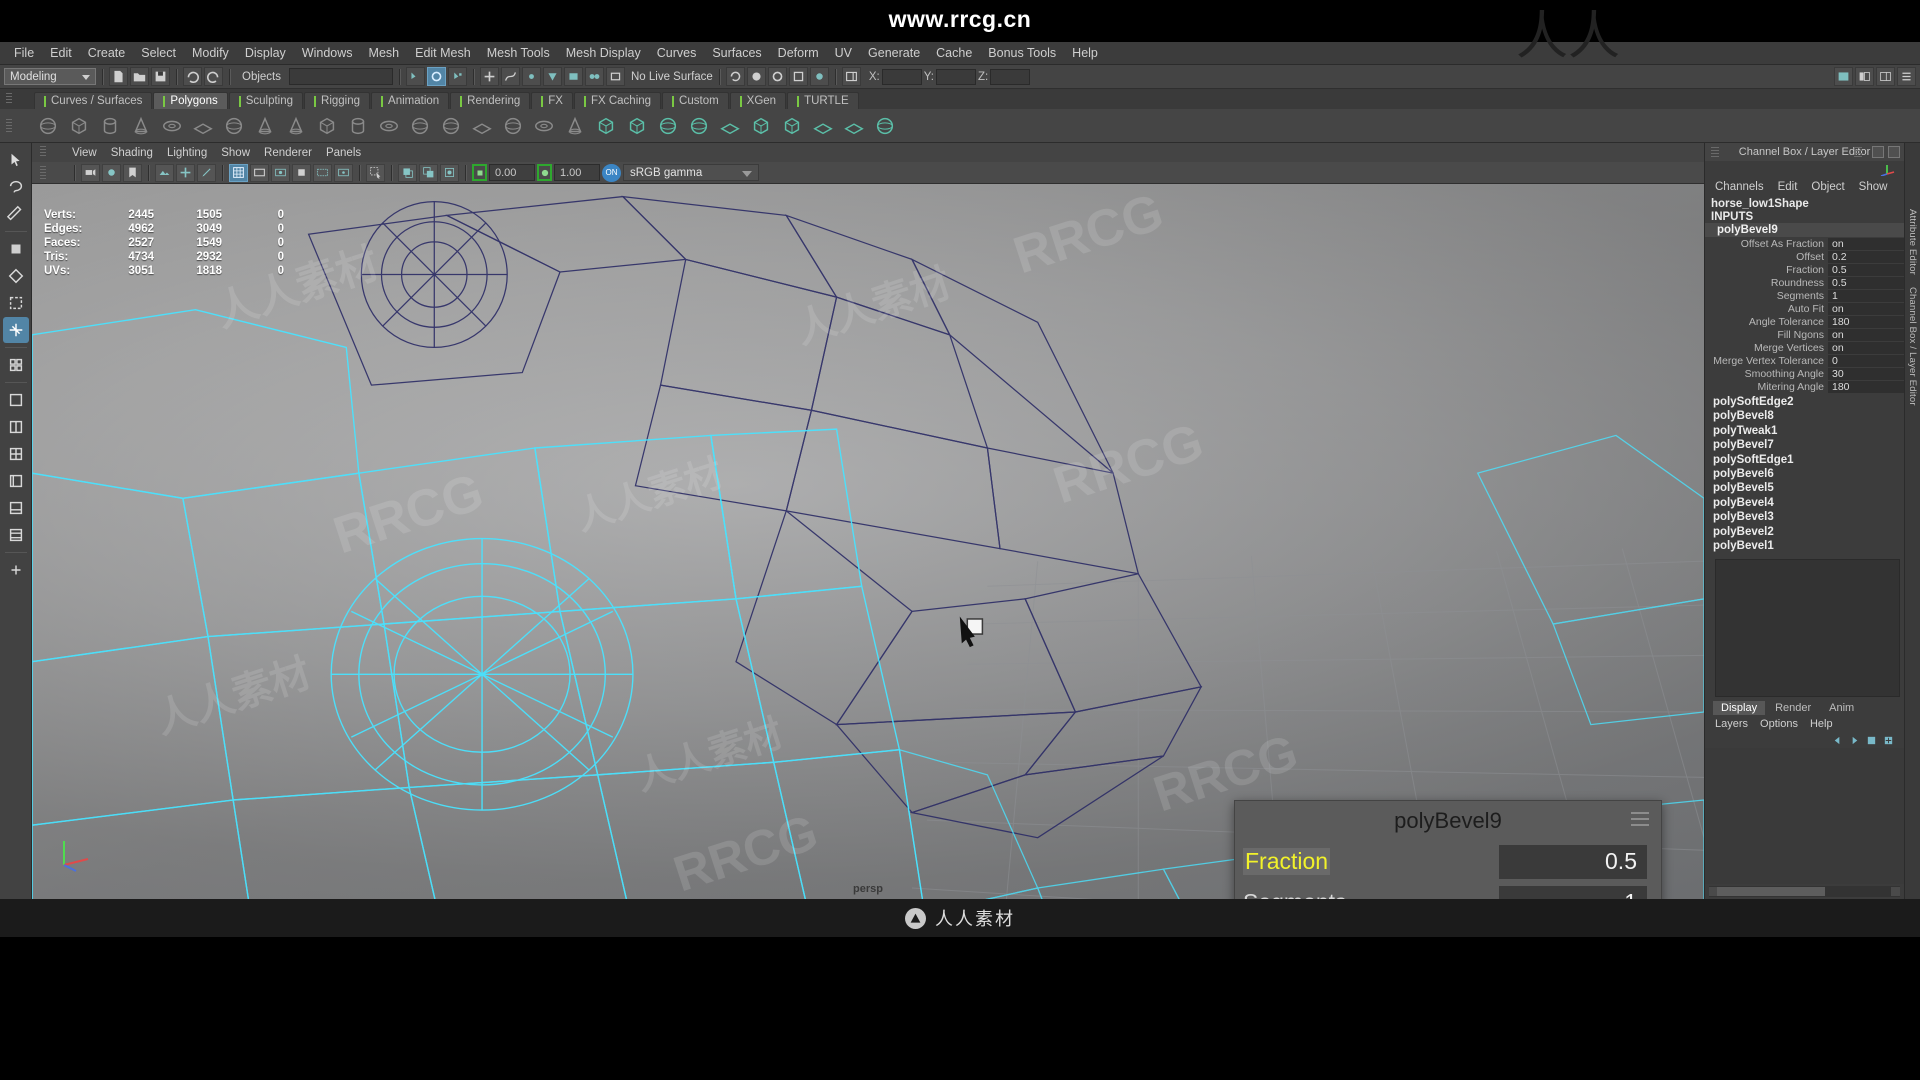  What do you see at coordinates (43, 172) in the screenshot?
I see `viewport-toolbar-grip` at bounding box center [43, 172].